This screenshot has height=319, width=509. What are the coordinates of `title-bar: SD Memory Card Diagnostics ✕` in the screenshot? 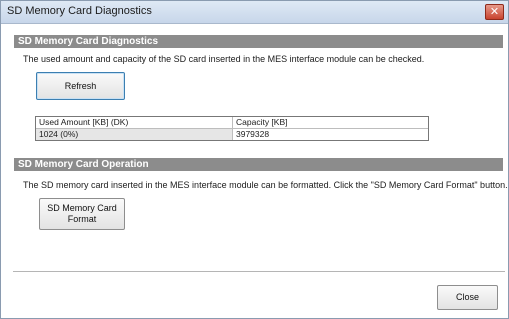 It's located at (254, 12).